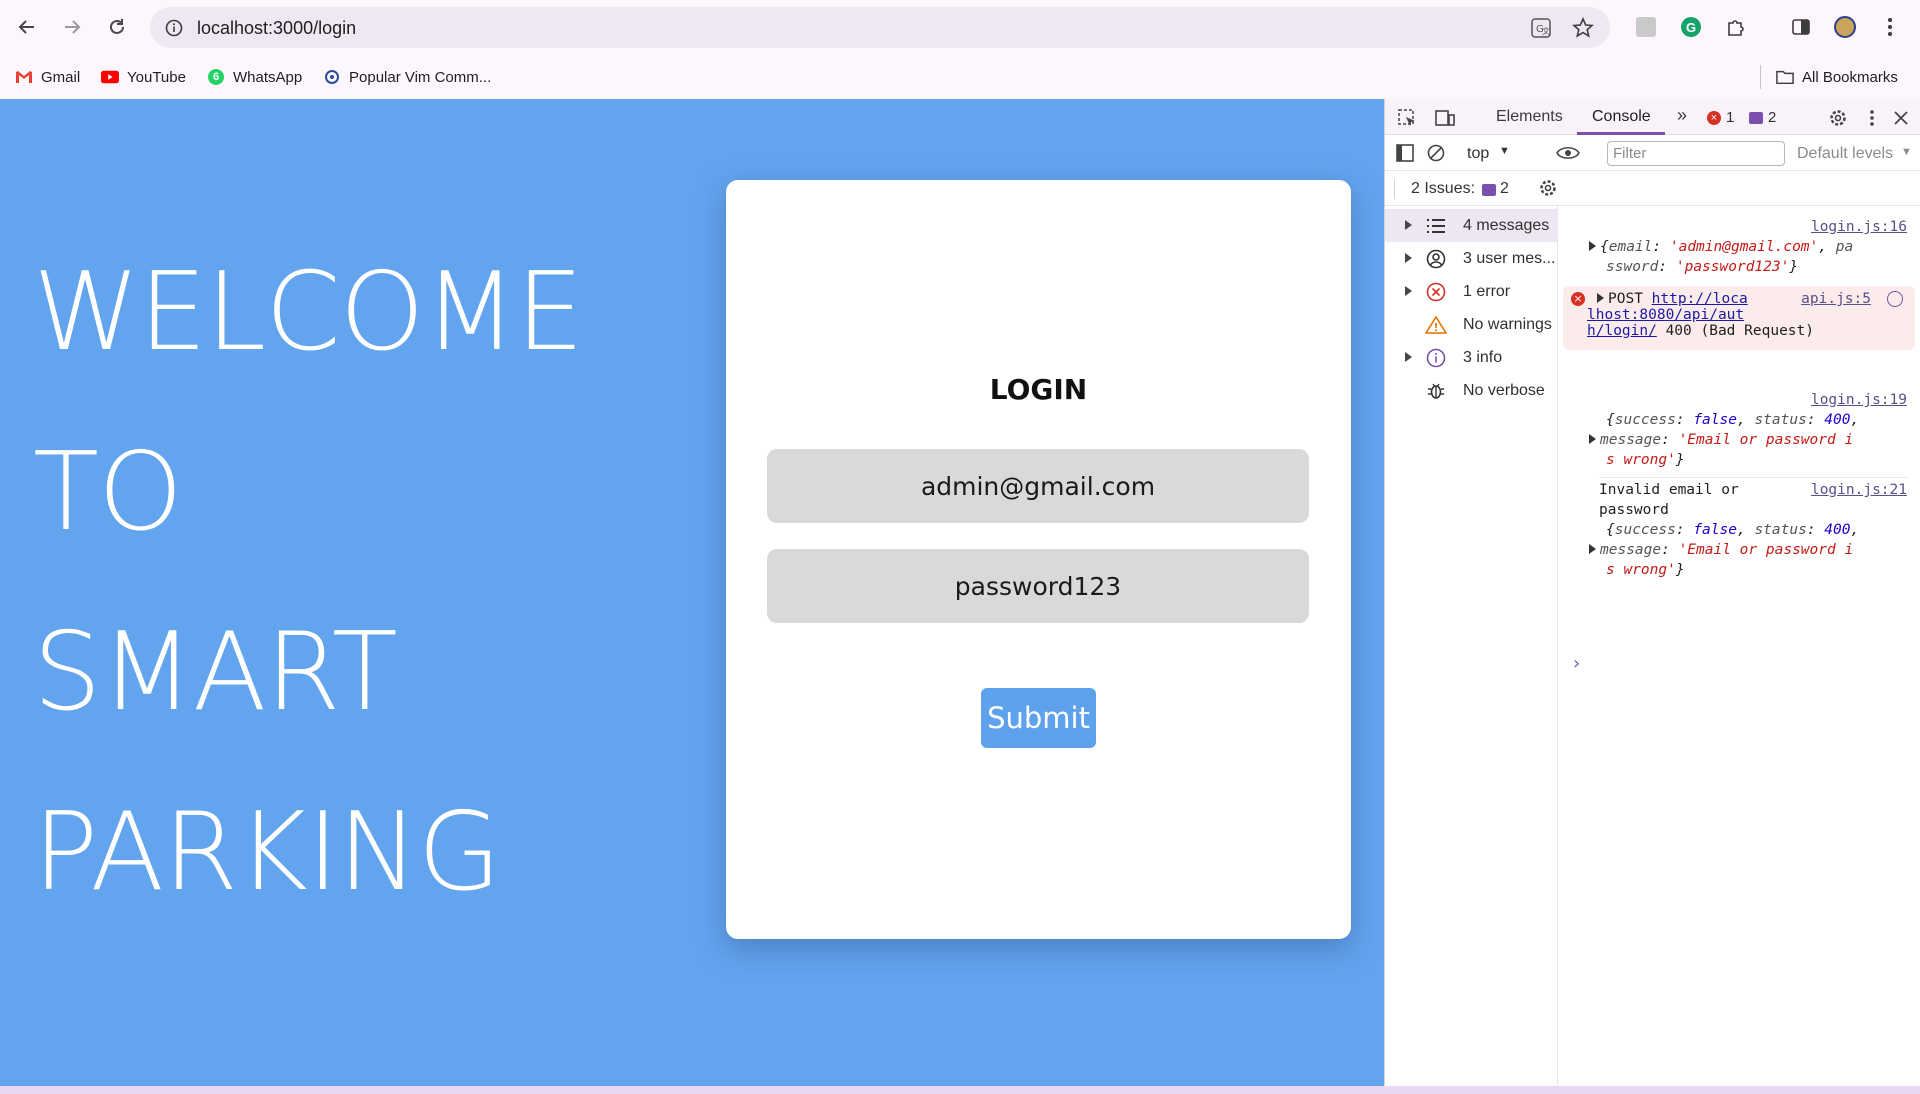 The image size is (1920, 1094). I want to click on issues-count: 2, so click(1504, 189).